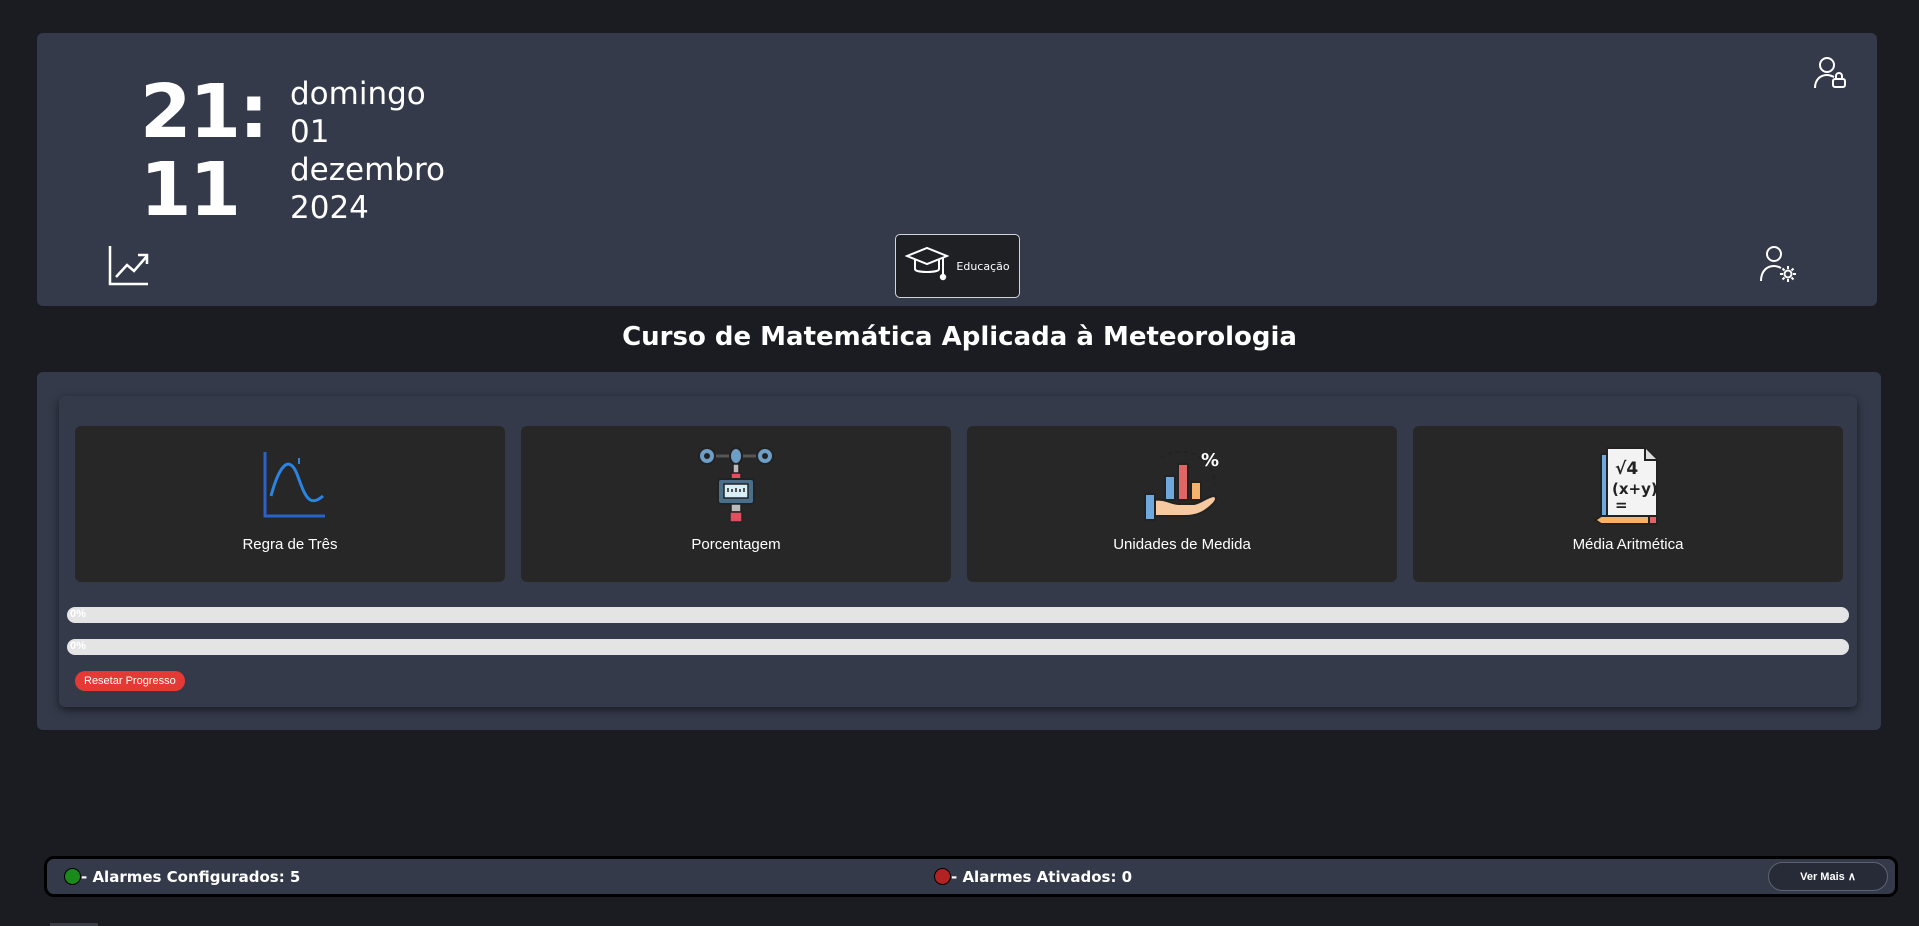  Describe the element at coordinates (310, 132) in the screenshot. I see `day: 01` at that location.